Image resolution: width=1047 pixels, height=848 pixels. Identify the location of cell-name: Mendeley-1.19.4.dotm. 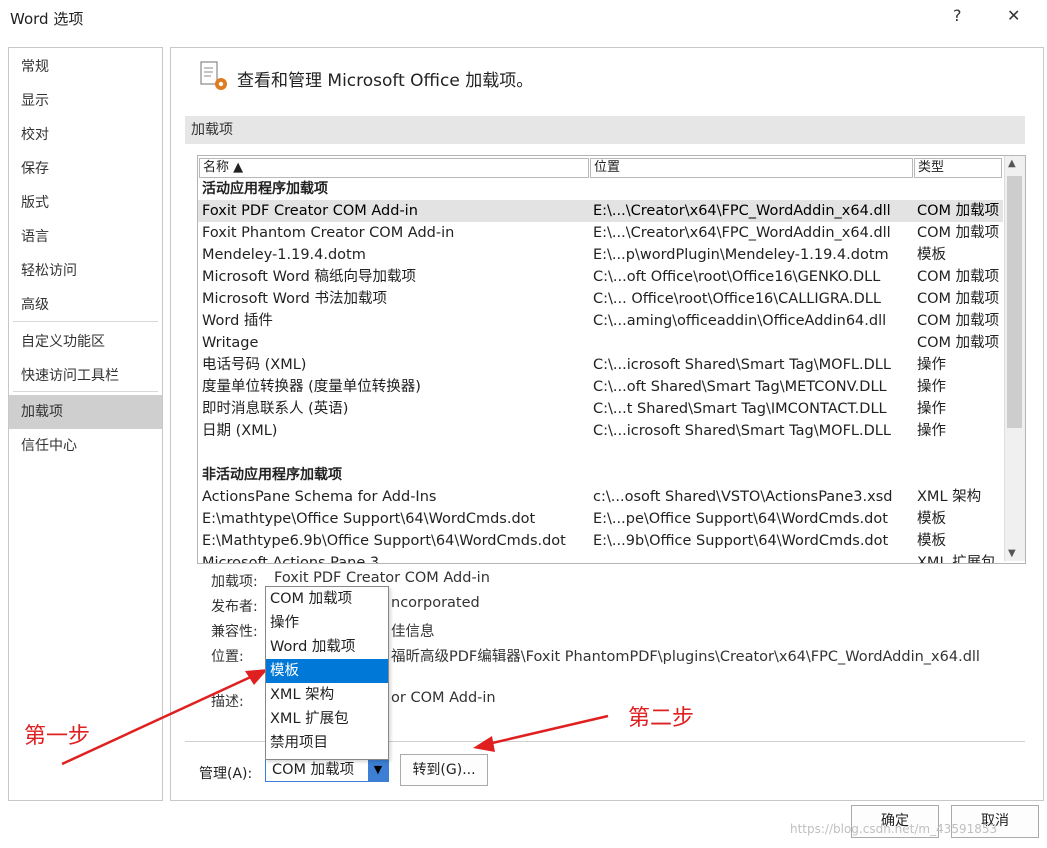
(284, 255).